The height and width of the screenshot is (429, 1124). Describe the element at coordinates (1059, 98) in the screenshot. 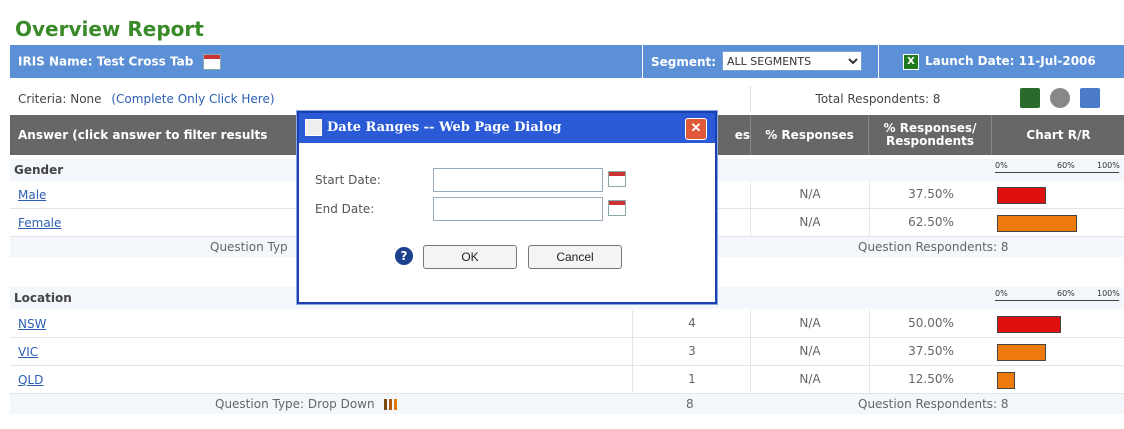

I see `settings-icon` at that location.